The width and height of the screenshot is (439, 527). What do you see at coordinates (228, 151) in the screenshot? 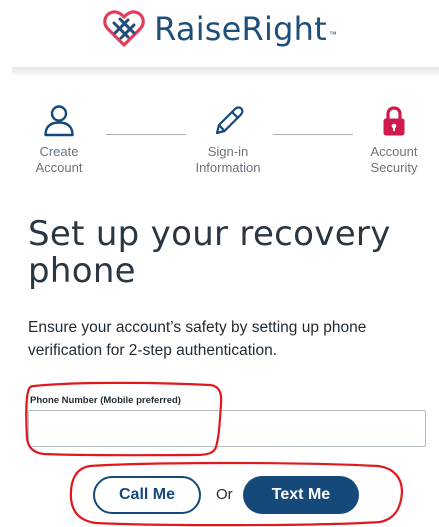
I see `step-label-line: Sign-in` at bounding box center [228, 151].